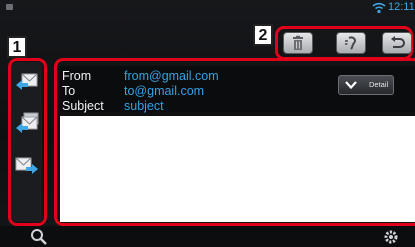 This screenshot has width=415, height=247. I want to click on search-icon, so click(39, 237).